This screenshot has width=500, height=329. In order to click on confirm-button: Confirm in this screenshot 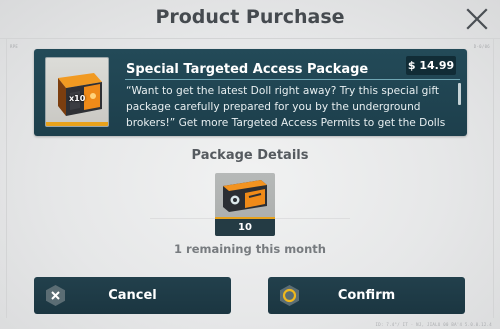, I will do `click(366, 295)`.